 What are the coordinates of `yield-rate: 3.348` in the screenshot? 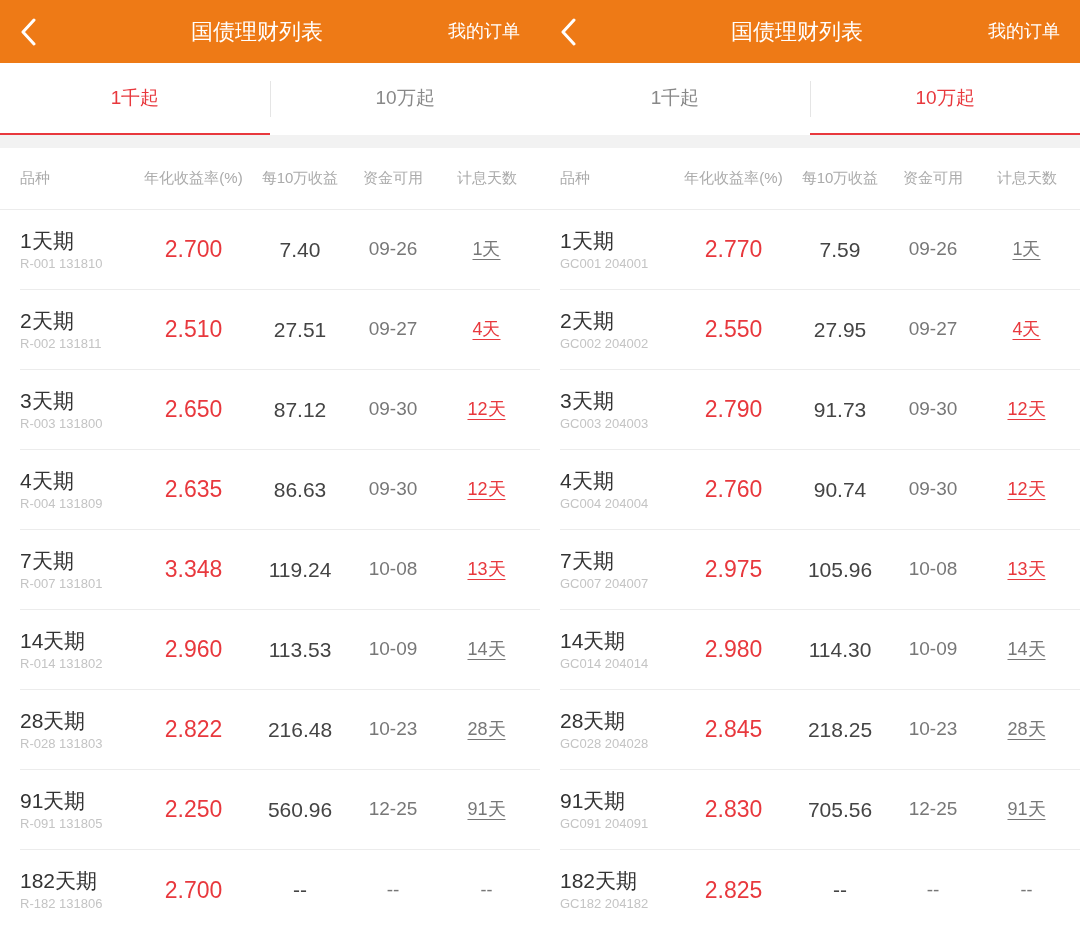 It's located at (193, 570).